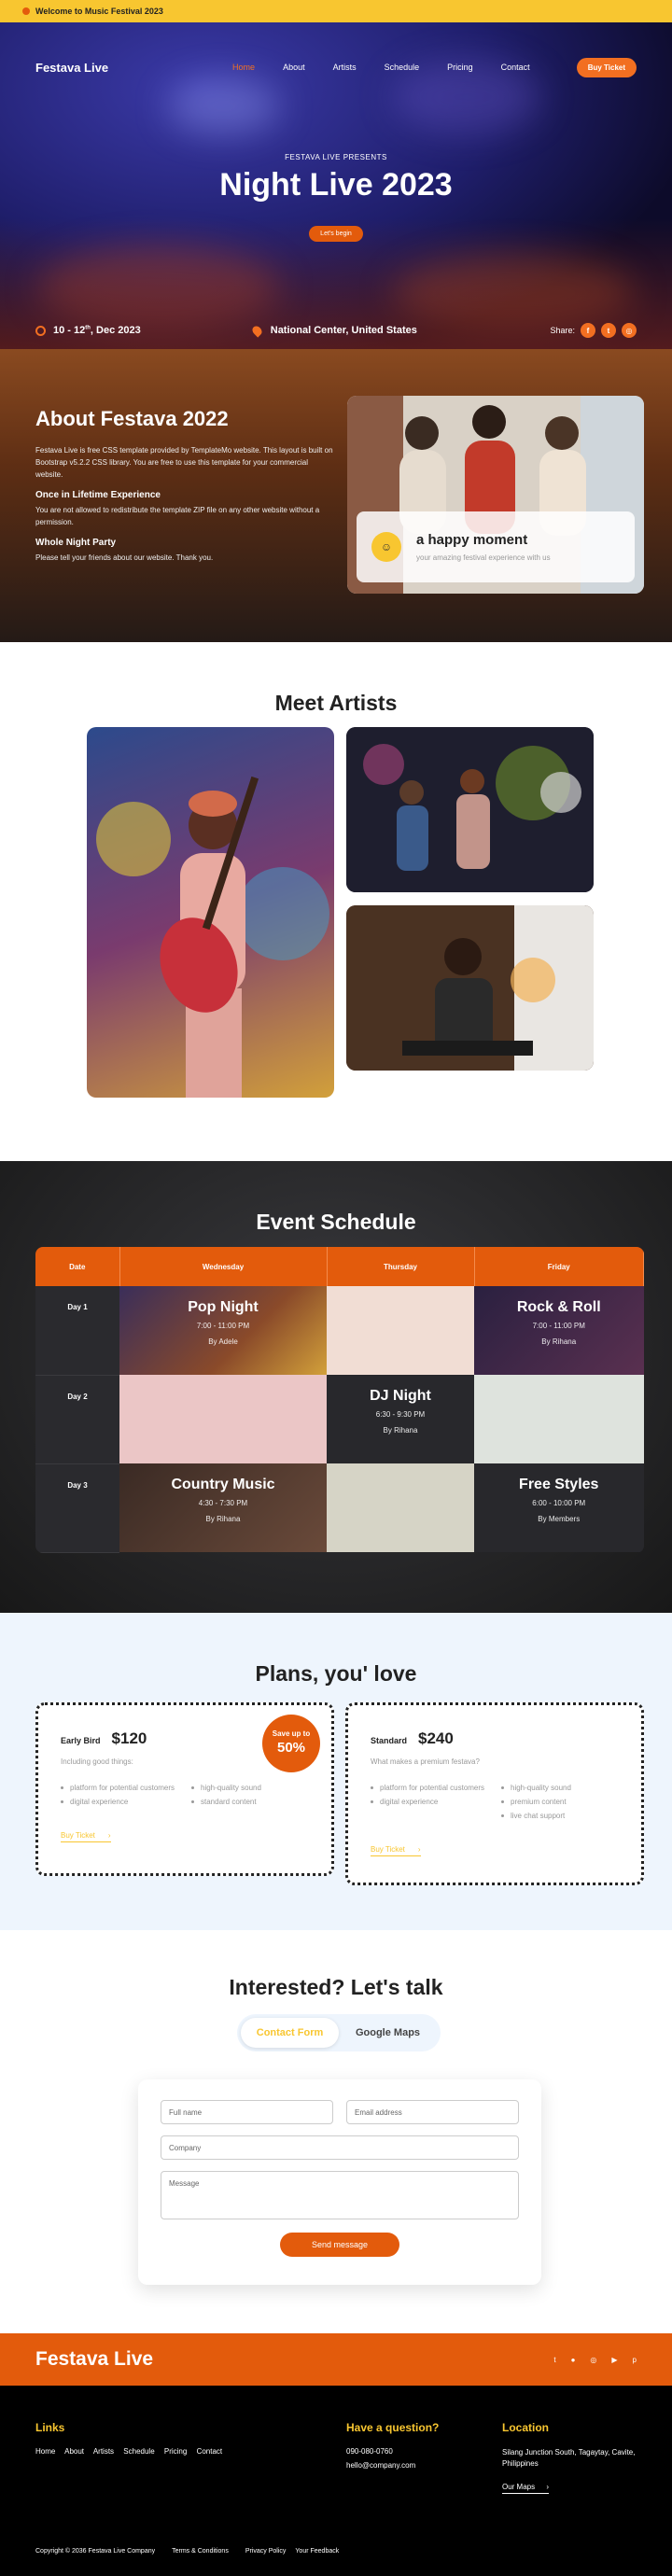 The height and width of the screenshot is (2576, 672). I want to click on nav-link-artists: Artists, so click(345, 67).